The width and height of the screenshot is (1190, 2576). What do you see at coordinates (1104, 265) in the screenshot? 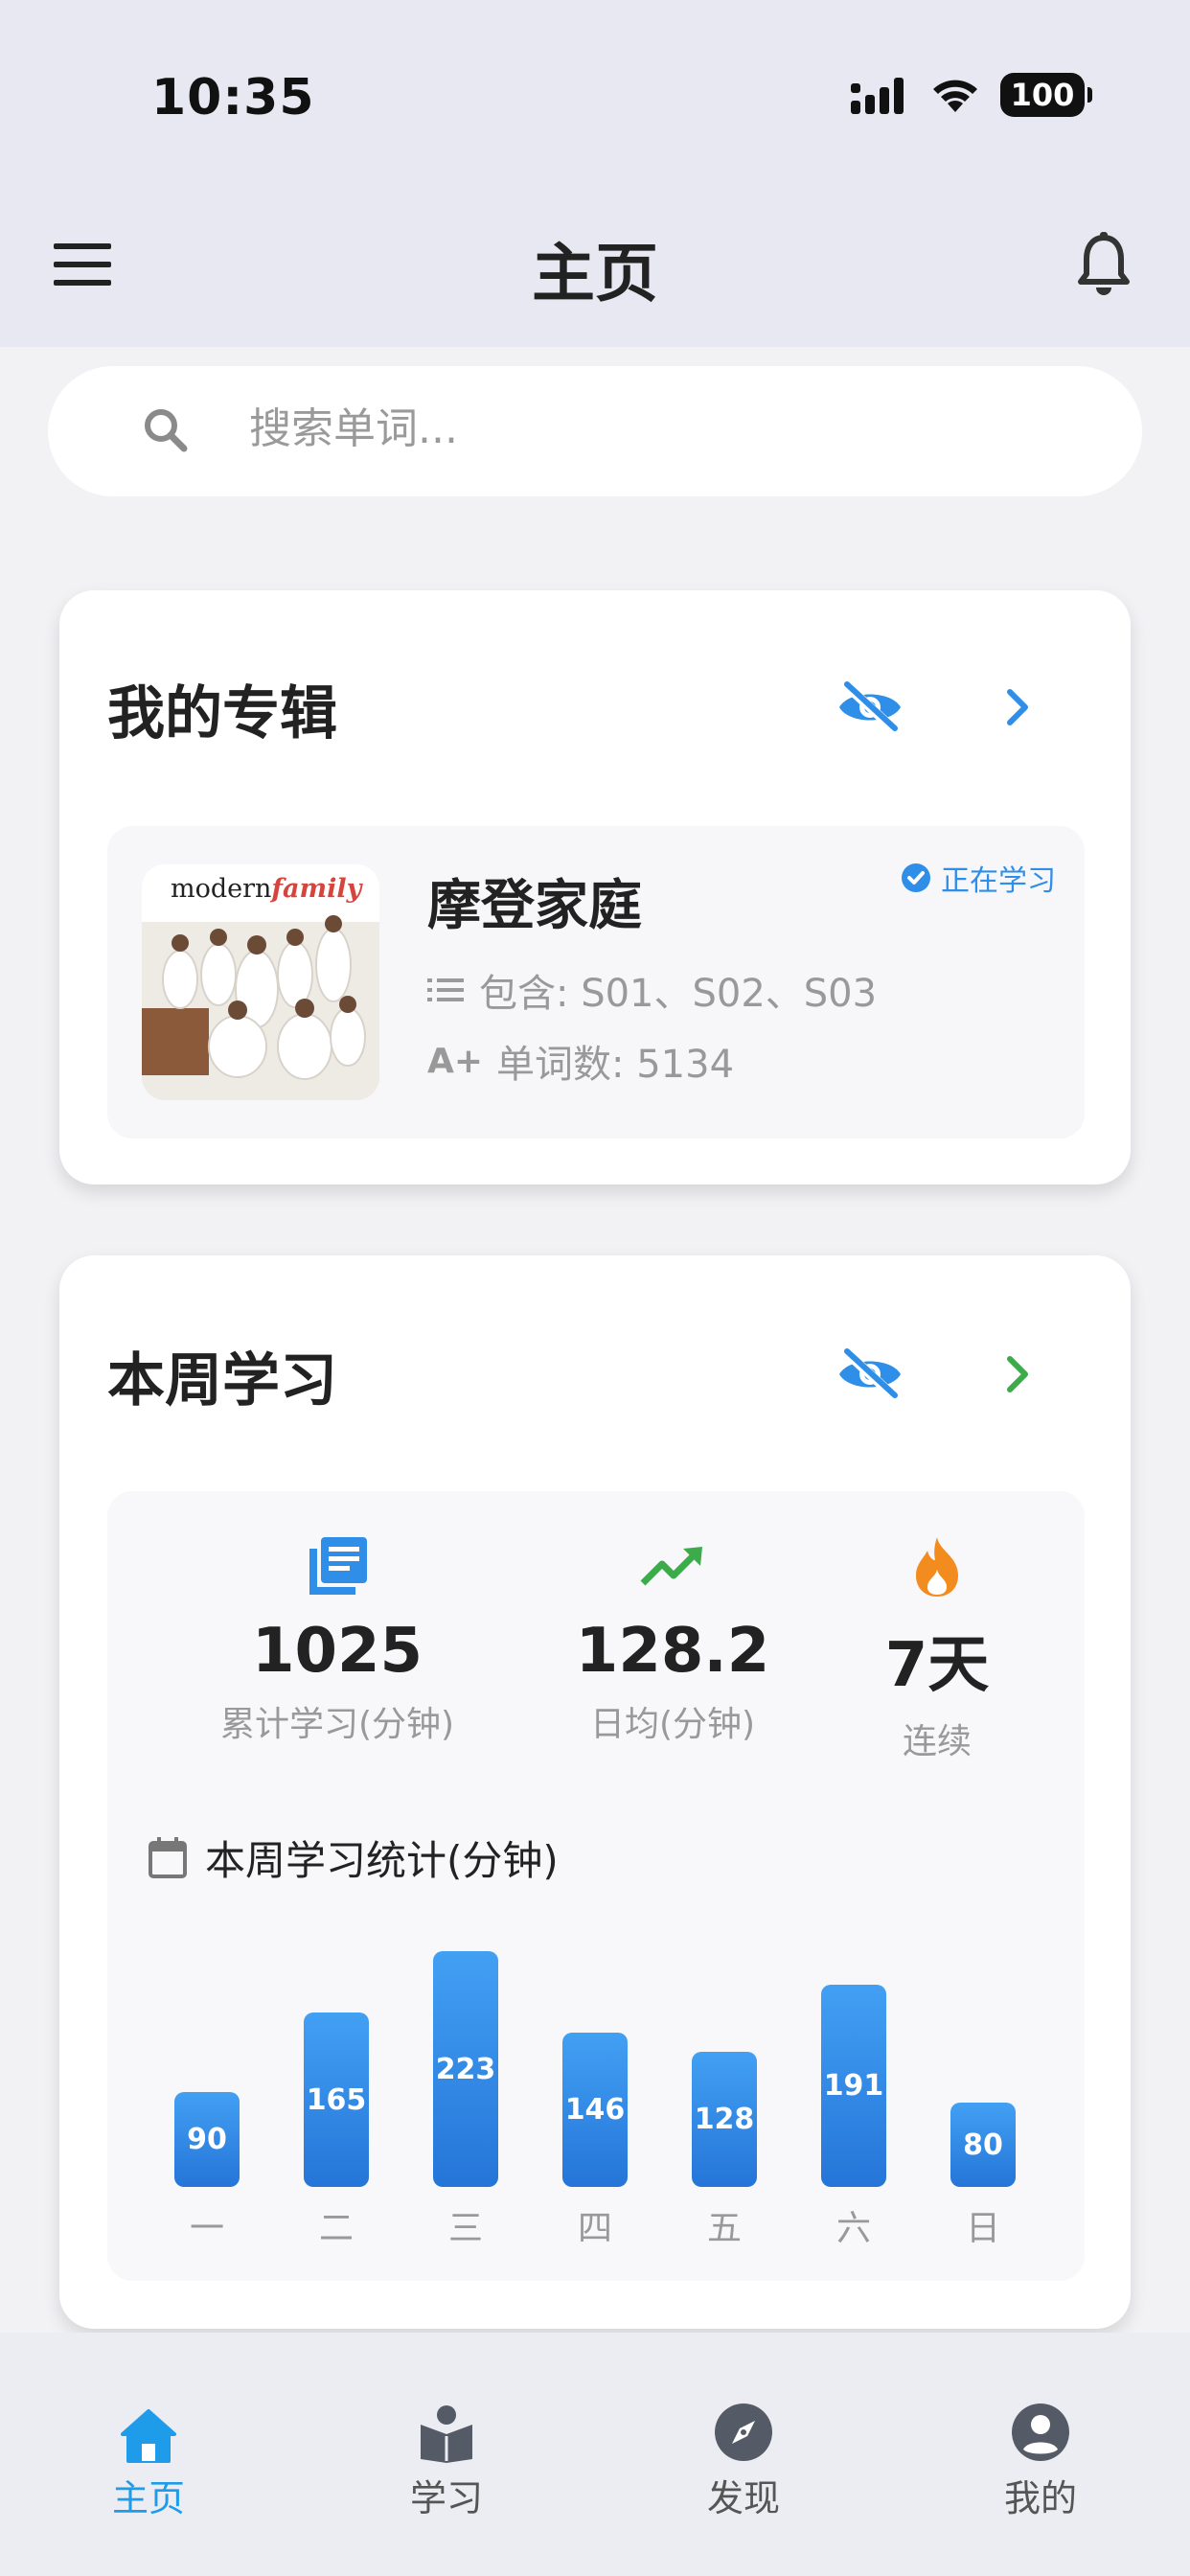
I see `notification-bell-icon` at bounding box center [1104, 265].